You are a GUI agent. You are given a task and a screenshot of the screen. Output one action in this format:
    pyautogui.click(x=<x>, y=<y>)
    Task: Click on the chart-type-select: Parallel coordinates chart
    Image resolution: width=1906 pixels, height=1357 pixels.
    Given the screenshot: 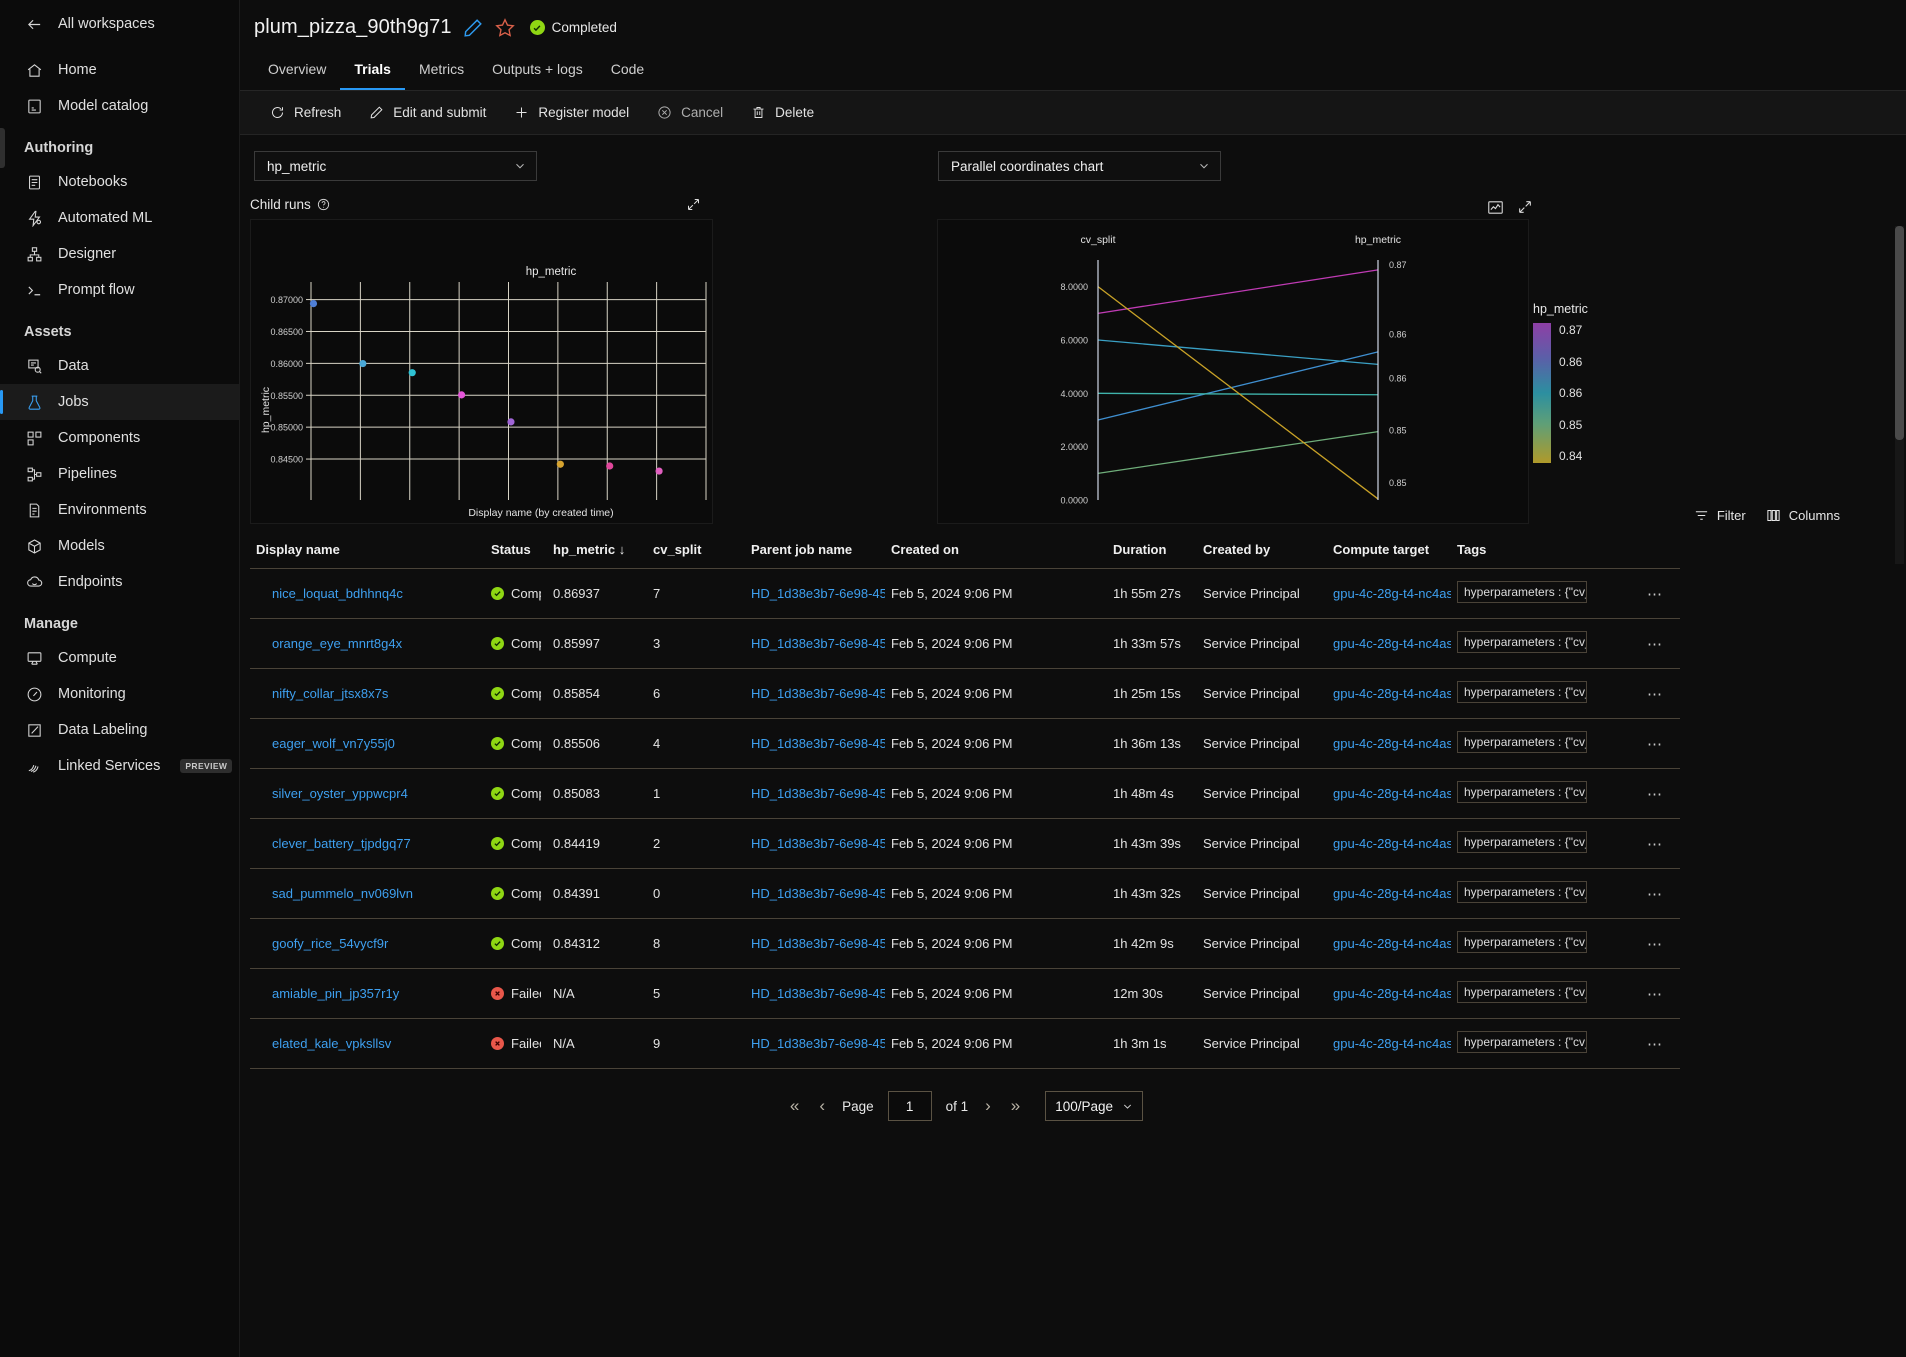 What is the action you would take?
    pyautogui.click(x=1079, y=166)
    